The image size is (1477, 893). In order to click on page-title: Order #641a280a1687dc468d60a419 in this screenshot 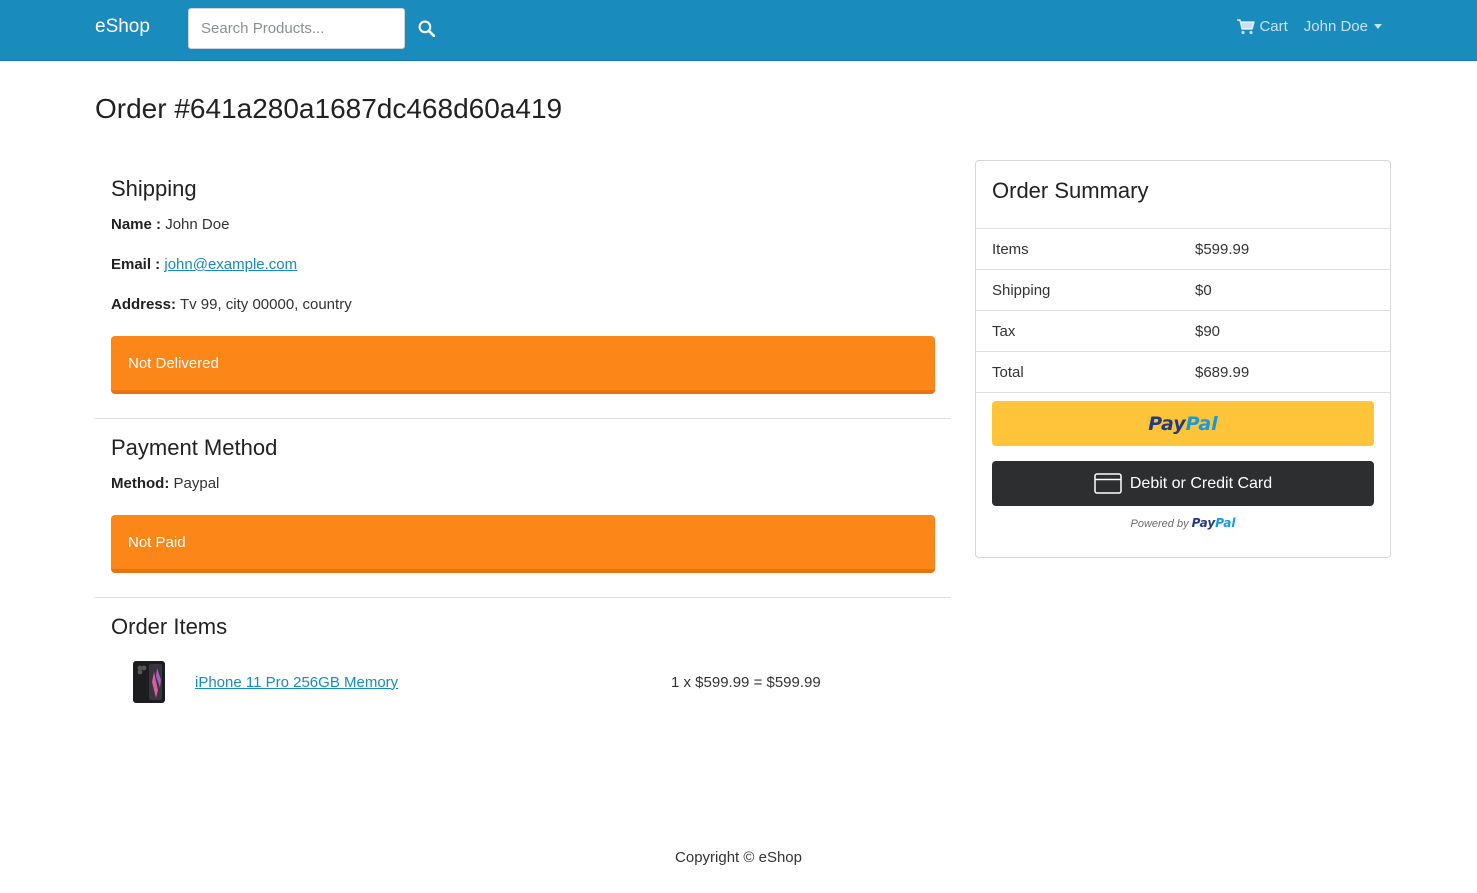, I will do `click(329, 108)`.